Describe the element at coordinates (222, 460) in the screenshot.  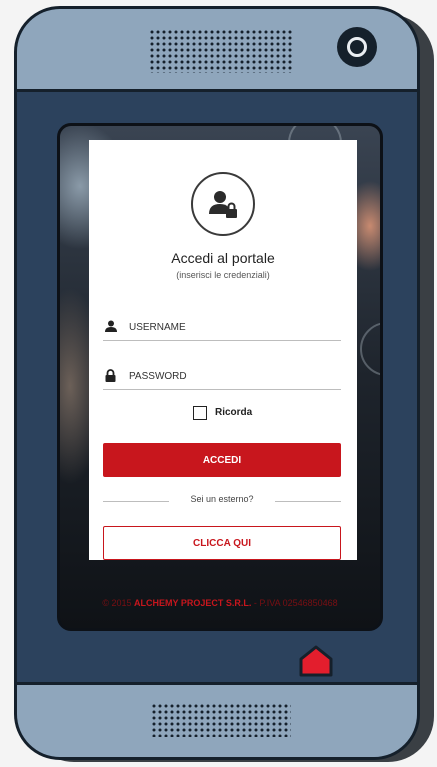
I see `login-button: ACCEDI` at that location.